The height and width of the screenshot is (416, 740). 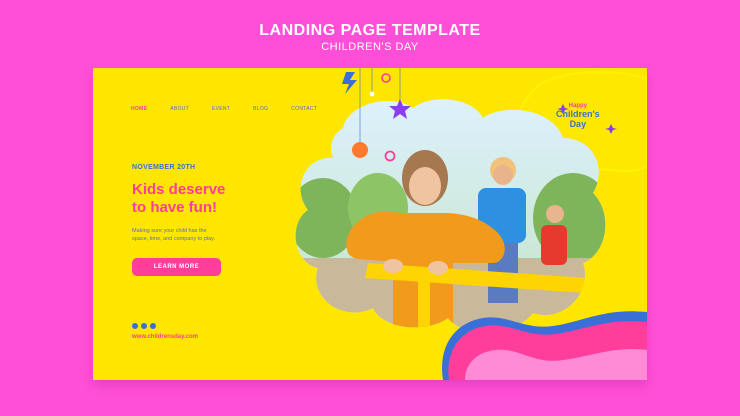 What do you see at coordinates (578, 124) in the screenshot?
I see `badge-line-3: Day` at bounding box center [578, 124].